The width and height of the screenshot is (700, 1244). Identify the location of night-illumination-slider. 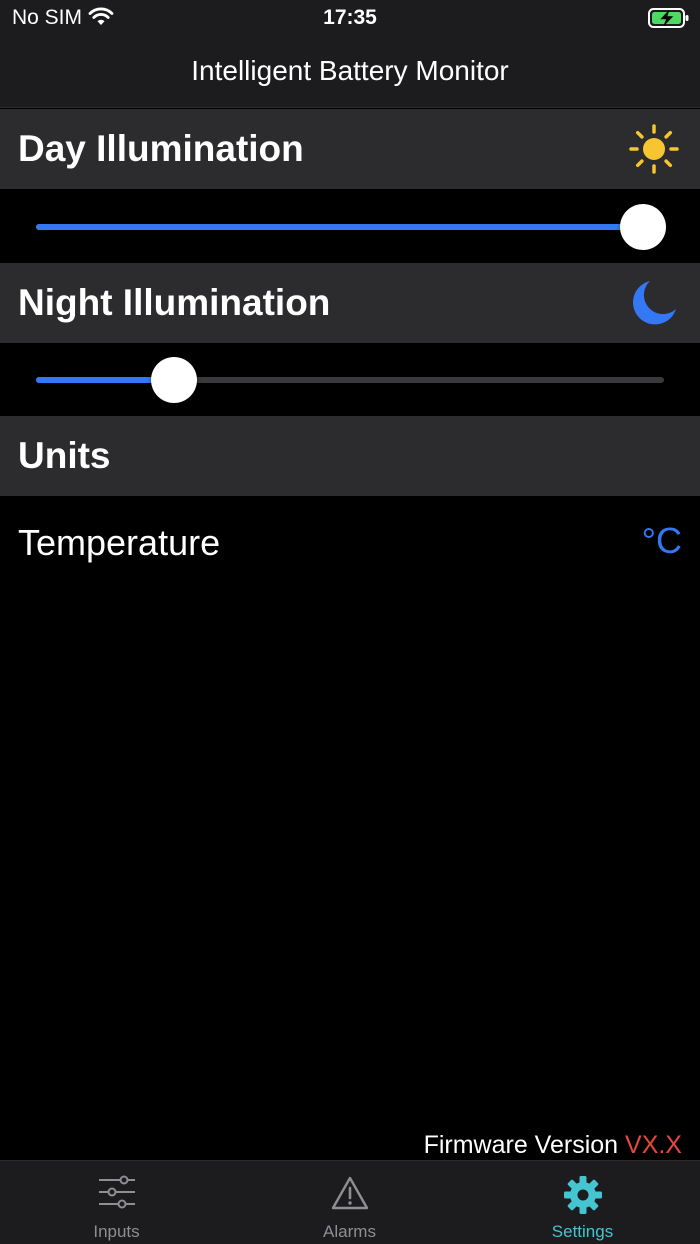
(350, 380).